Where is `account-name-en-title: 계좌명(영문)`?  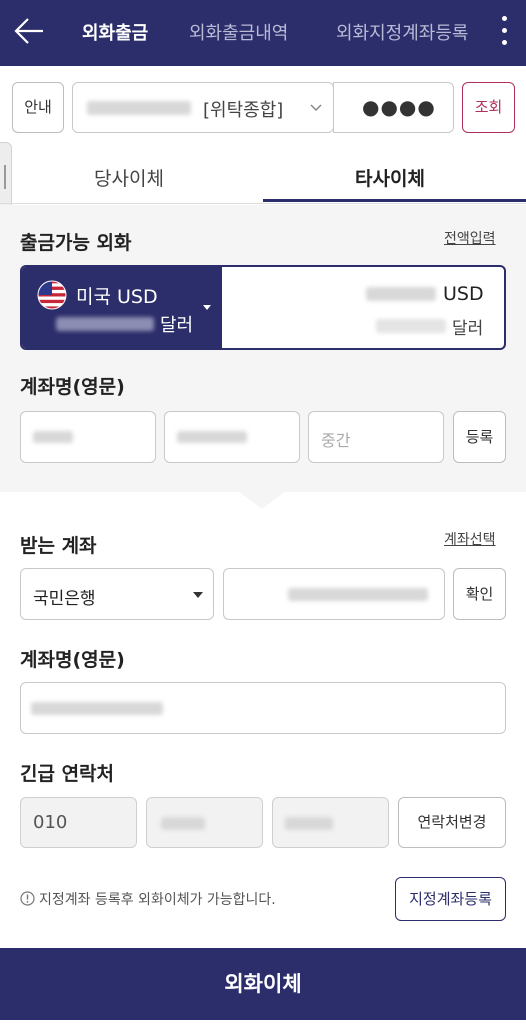
account-name-en-title: 계좌명(영문) is located at coordinates (72, 387).